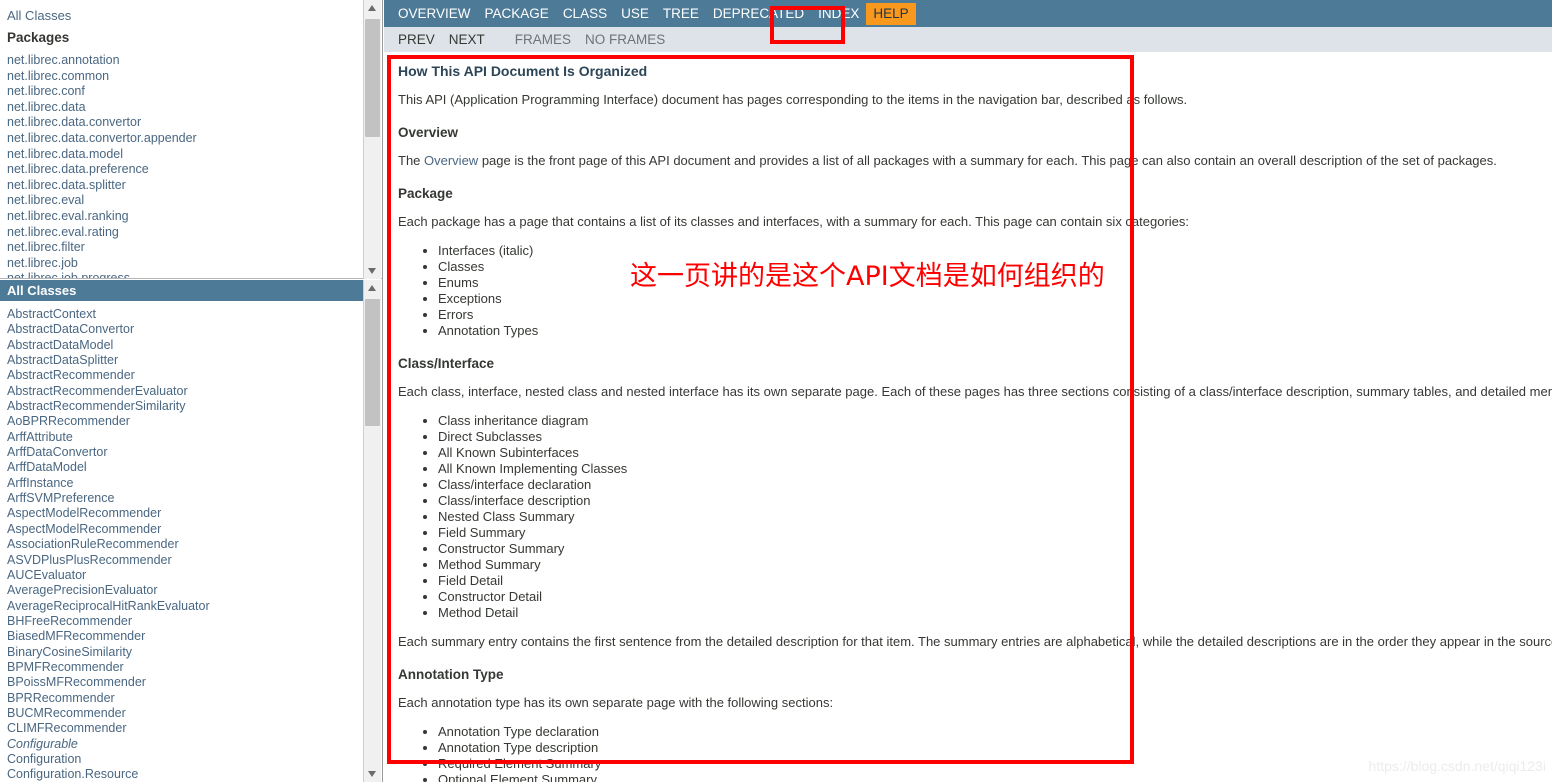 This screenshot has height=782, width=1552. I want to click on topnav-item-overview: OVERVIEW, so click(434, 14).